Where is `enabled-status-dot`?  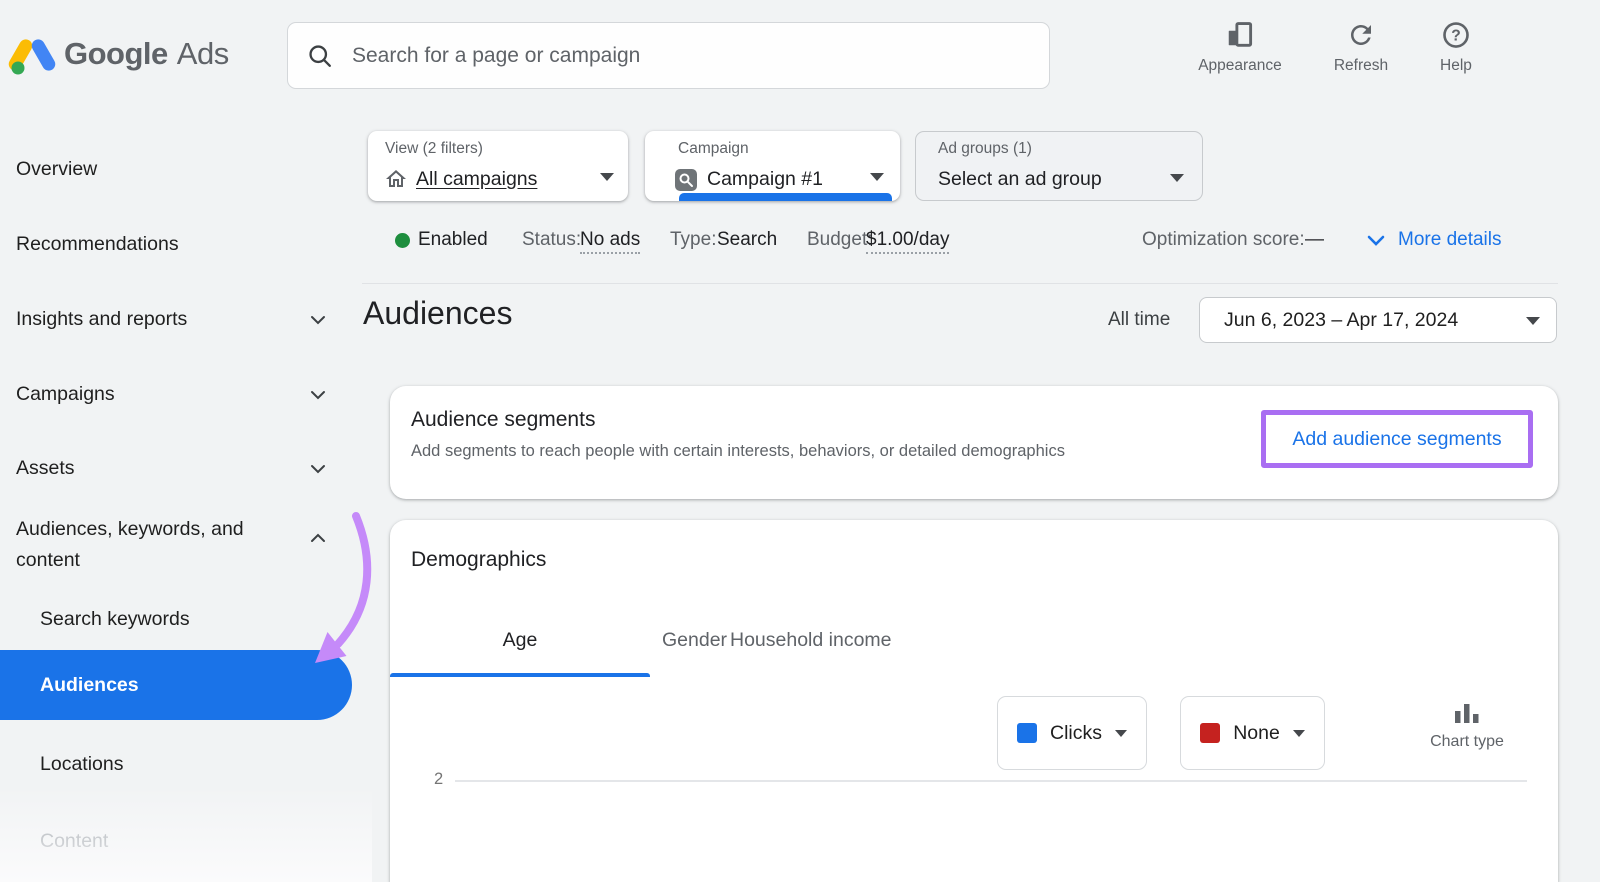 enabled-status-dot is located at coordinates (402, 240).